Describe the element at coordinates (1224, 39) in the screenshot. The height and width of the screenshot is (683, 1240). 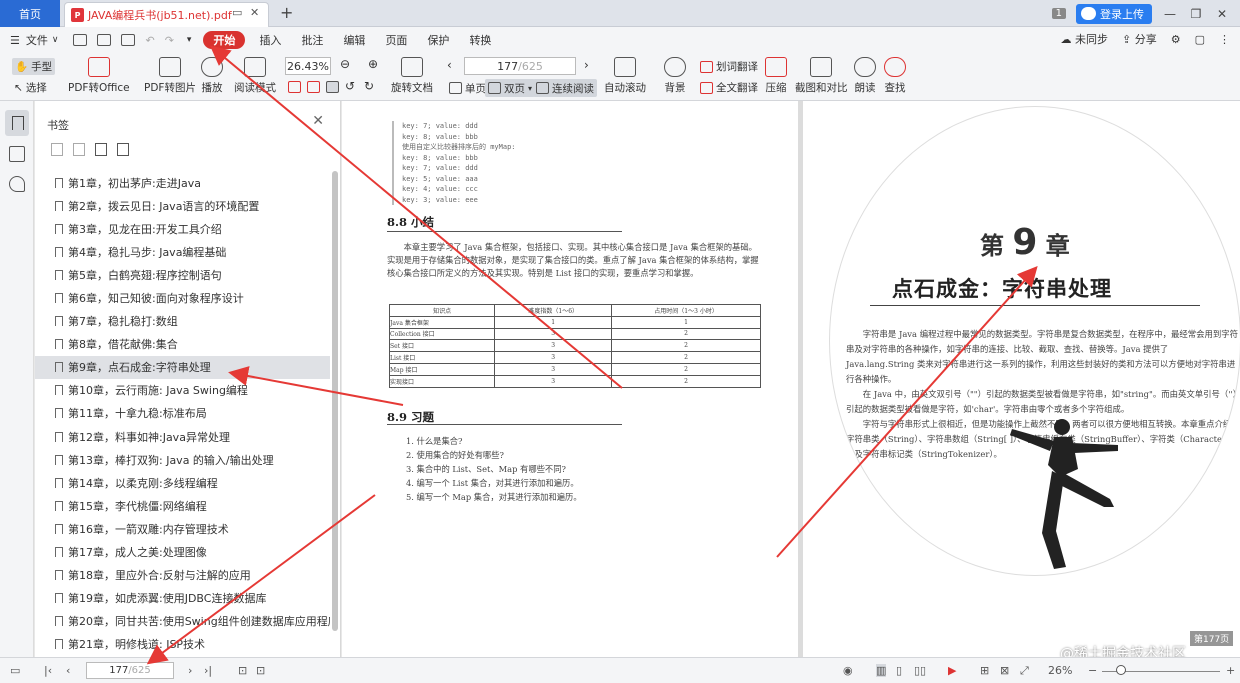
I see `more-icon: ⋮` at that location.